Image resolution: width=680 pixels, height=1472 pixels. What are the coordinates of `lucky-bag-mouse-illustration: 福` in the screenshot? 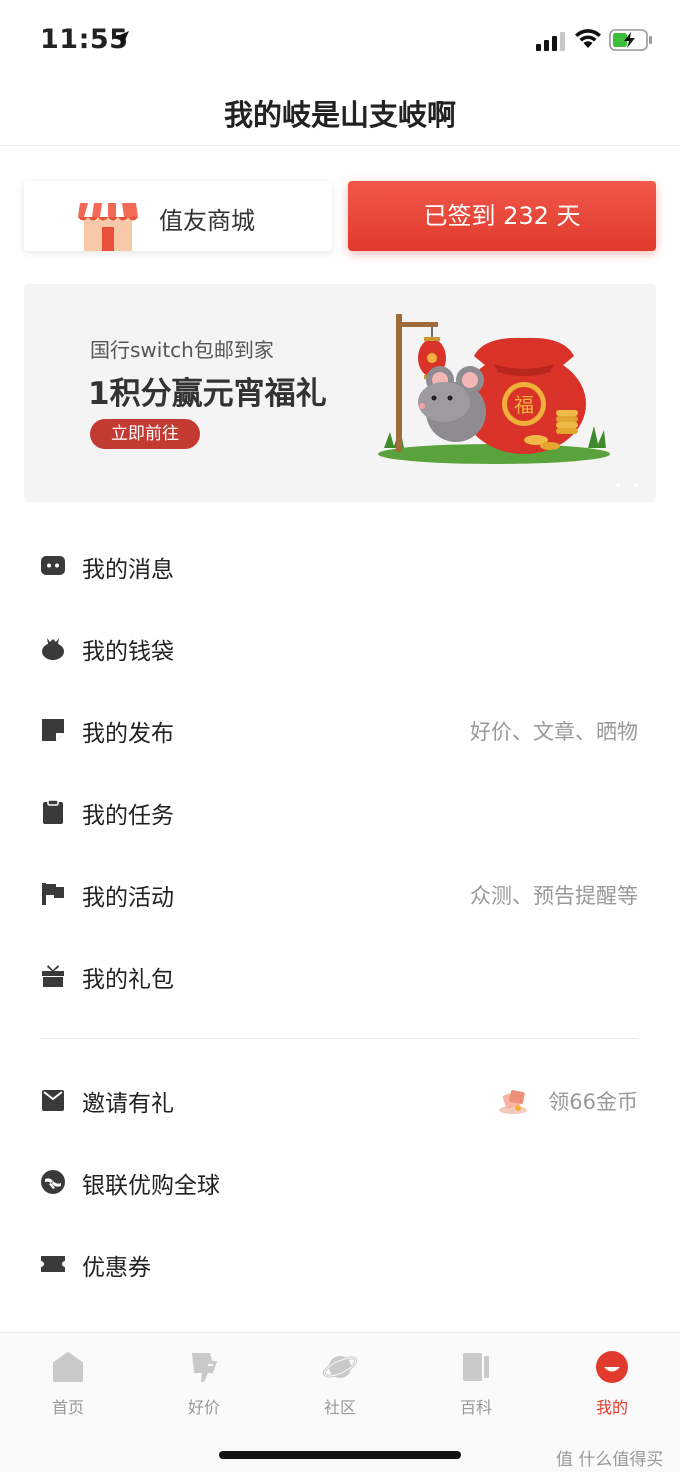 It's located at (494, 389).